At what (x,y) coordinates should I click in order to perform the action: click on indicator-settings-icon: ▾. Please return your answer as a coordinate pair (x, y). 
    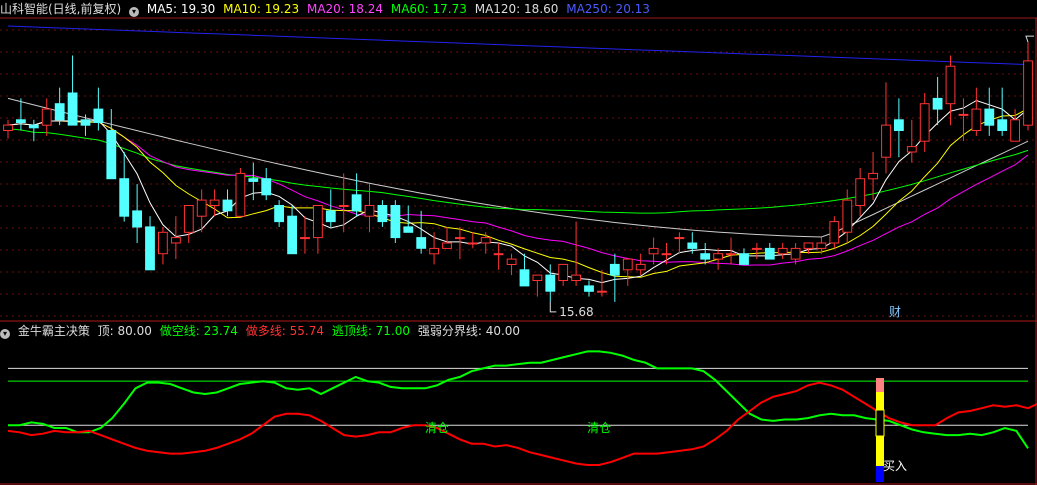
    Looking at the image, I should click on (5, 334).